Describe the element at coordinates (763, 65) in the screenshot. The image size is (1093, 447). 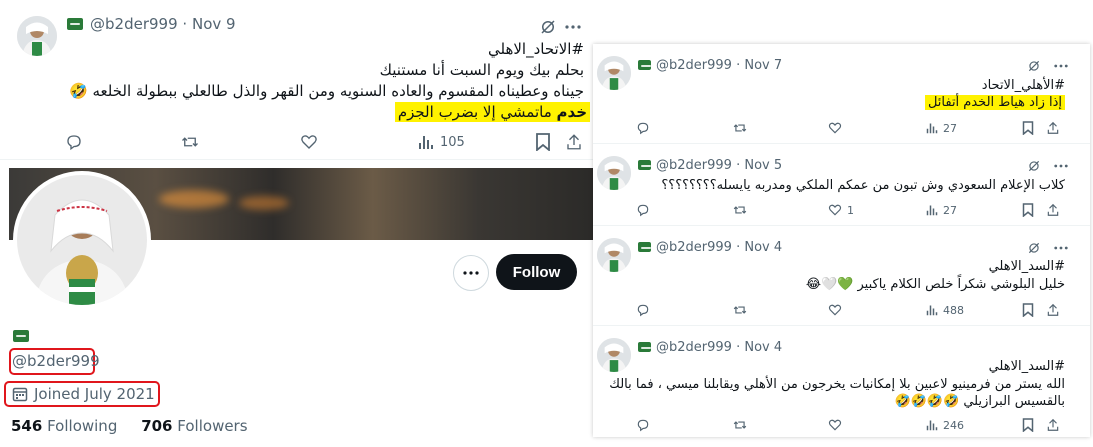
I see `tweet-date: Nov 7` at that location.